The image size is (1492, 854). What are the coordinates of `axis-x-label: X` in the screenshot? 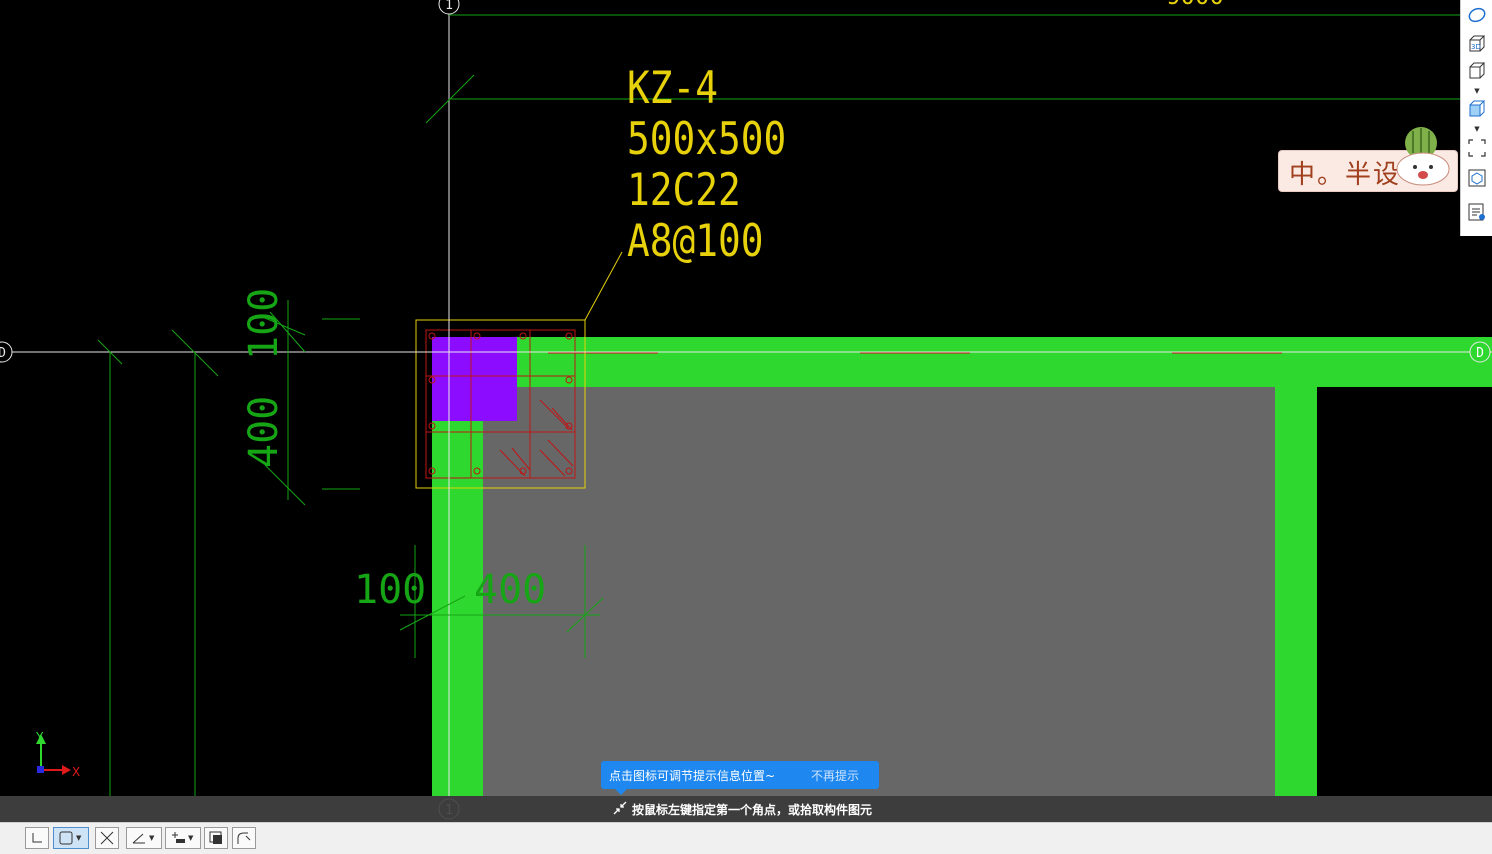 It's located at (76, 772).